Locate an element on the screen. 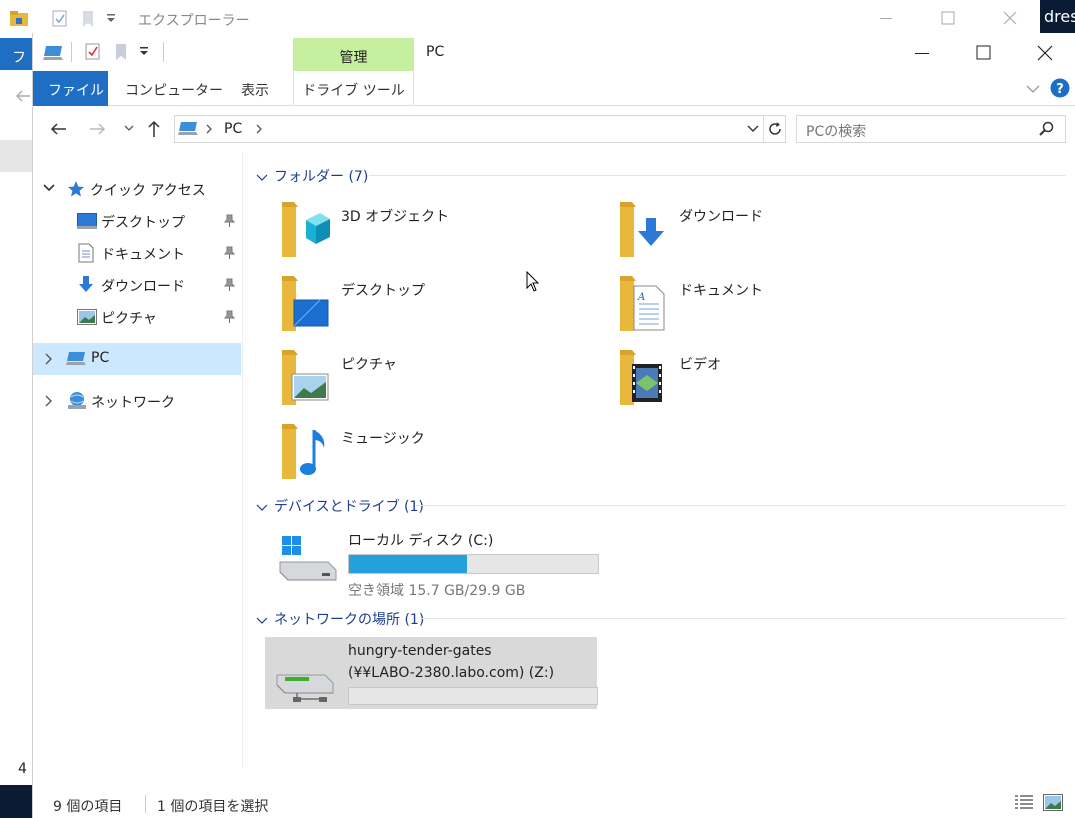 This screenshot has height=818, width=1075. help-icon: ? is located at coordinates (1060, 88).